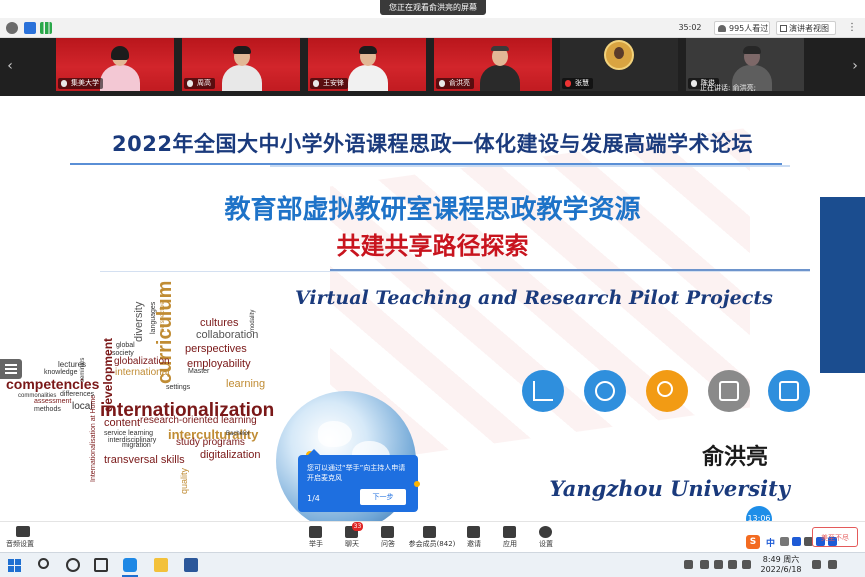 The height and width of the screenshot is (577, 865). I want to click on members-button: 参会成员(842), so click(432, 538).